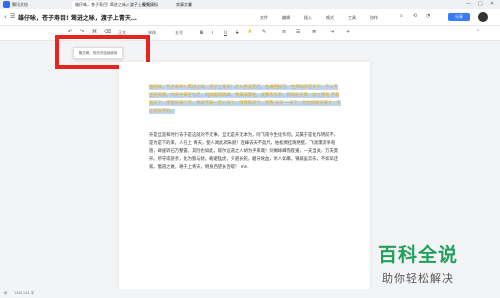 The width and height of the screenshot is (500, 298). What do you see at coordinates (225, 32) in the screenshot?
I see `underline-button: U` at bounding box center [225, 32].